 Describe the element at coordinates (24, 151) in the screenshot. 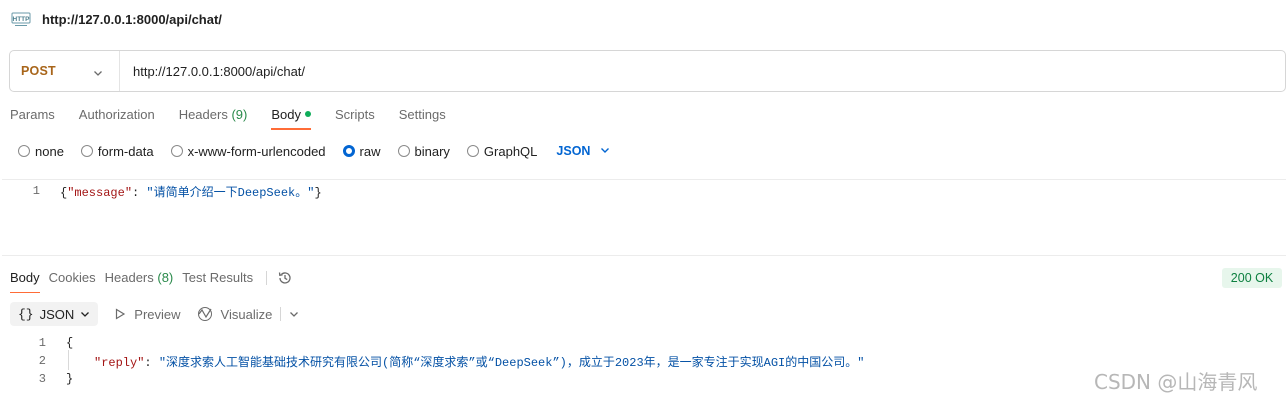

I see `radio-none` at that location.